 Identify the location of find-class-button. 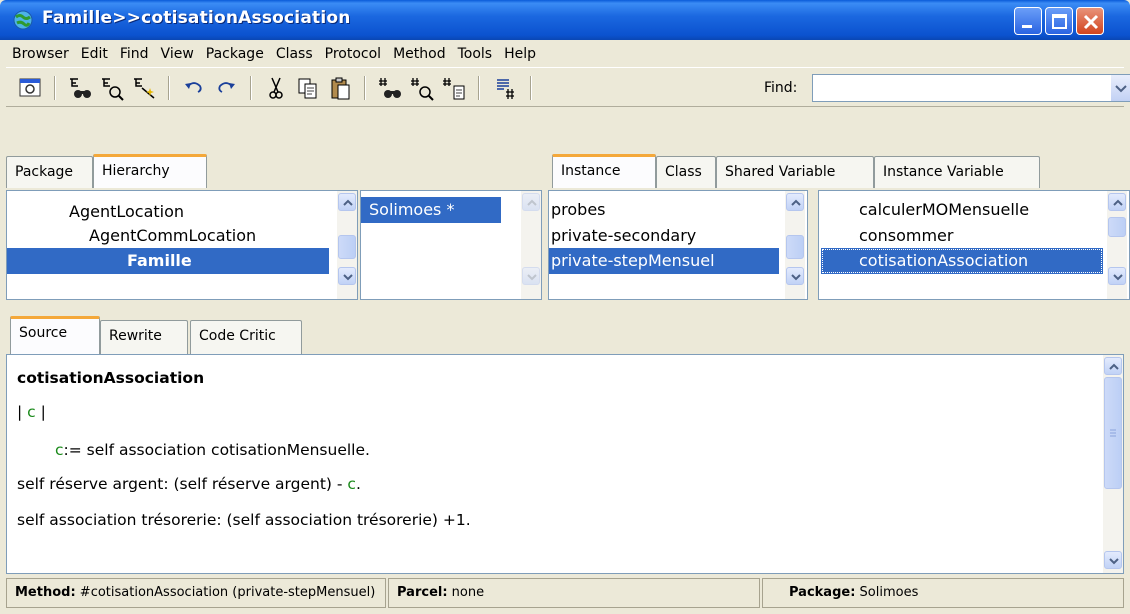
(80, 88).